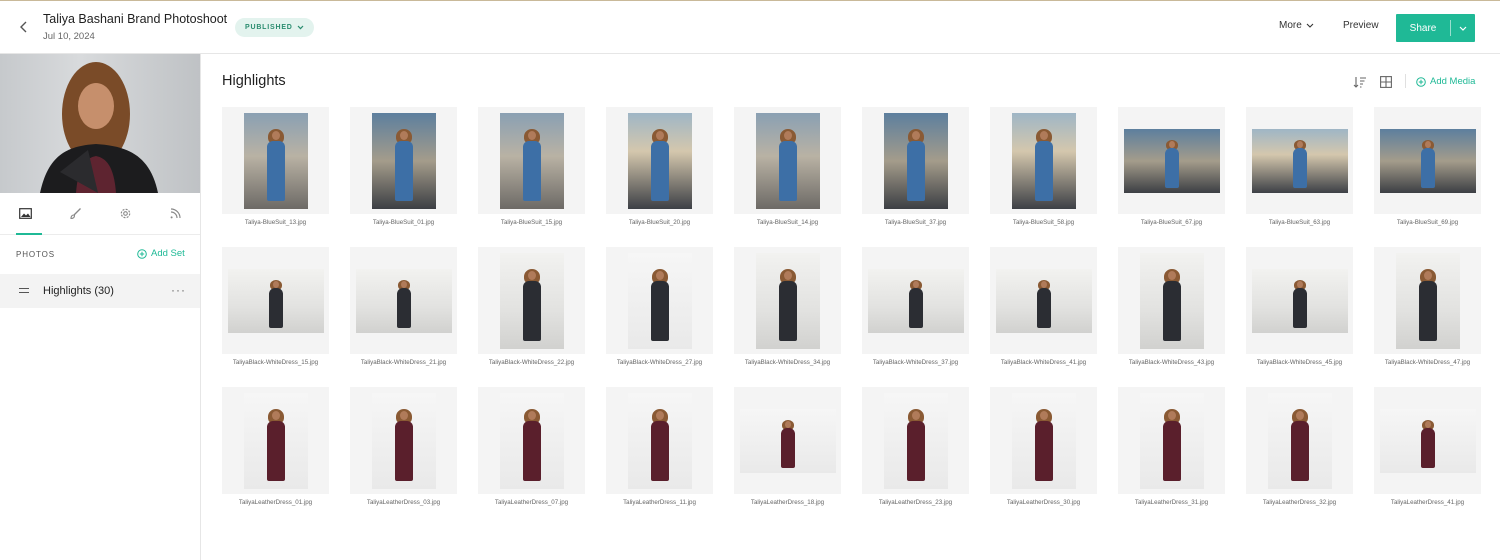 This screenshot has width=1500, height=560. What do you see at coordinates (1423, 28) in the screenshot?
I see `share-button: Share` at bounding box center [1423, 28].